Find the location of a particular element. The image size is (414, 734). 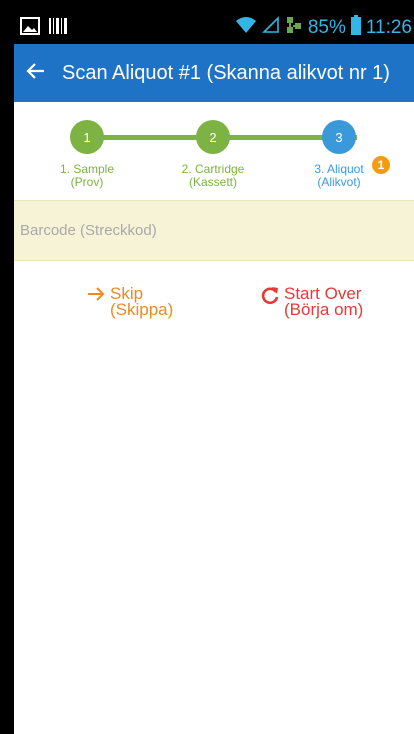

battery-percent: 85% is located at coordinates (326, 27).